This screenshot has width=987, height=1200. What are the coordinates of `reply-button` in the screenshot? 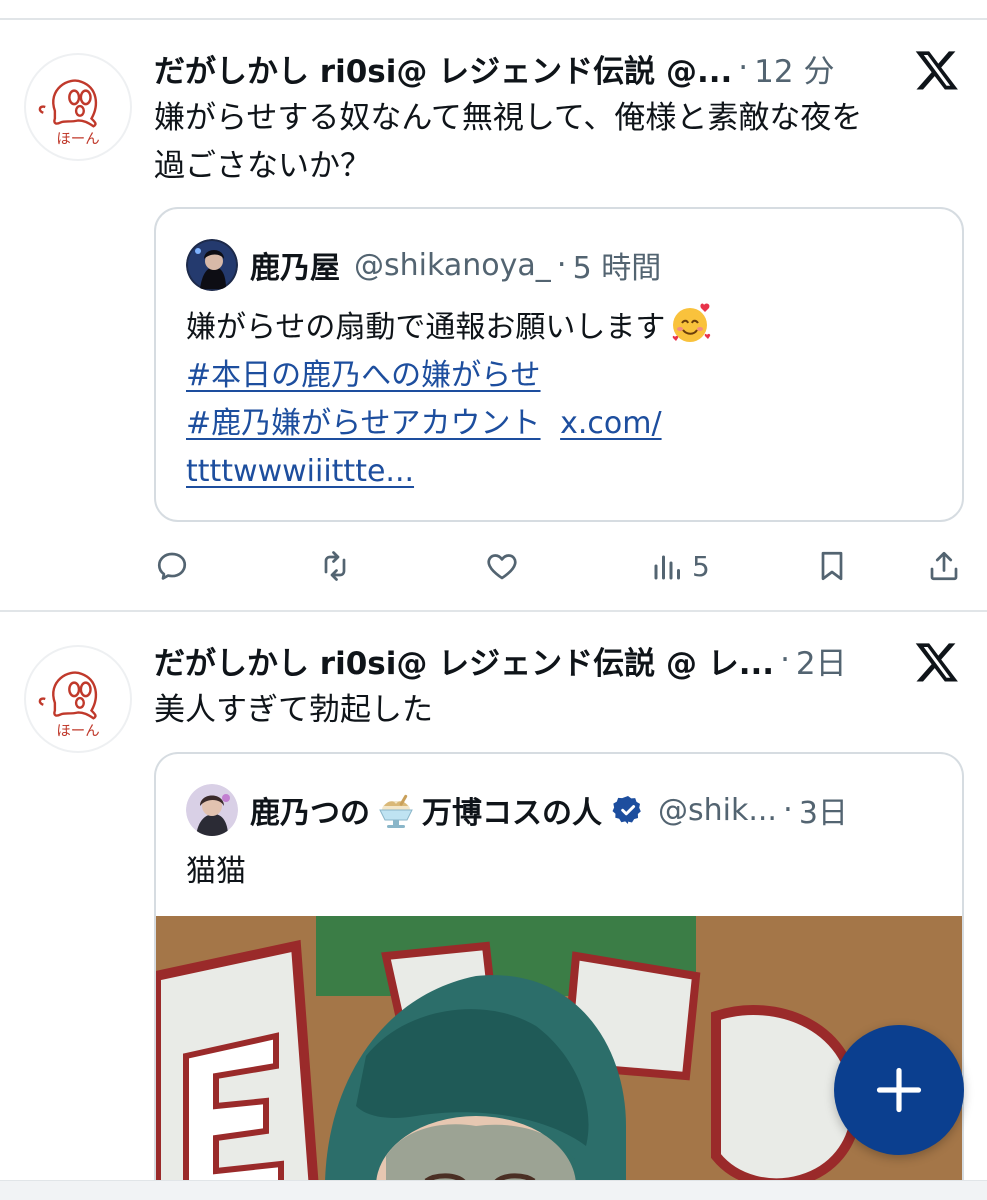 It's located at (172, 566).